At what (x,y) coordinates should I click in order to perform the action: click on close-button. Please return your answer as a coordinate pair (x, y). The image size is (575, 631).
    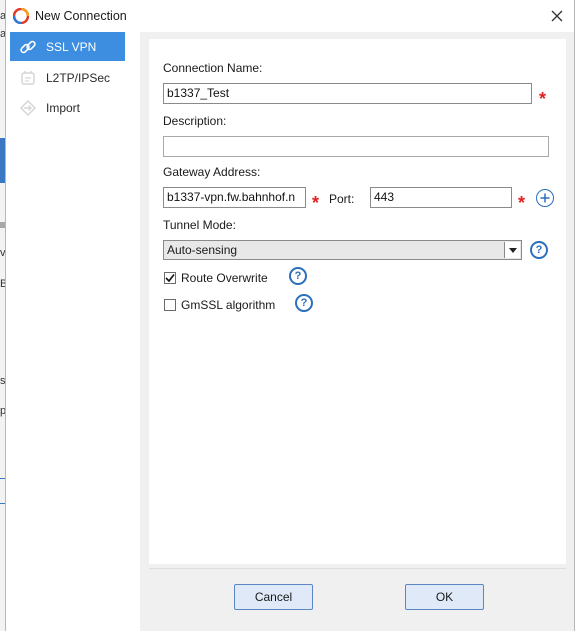
    Looking at the image, I should click on (557, 16).